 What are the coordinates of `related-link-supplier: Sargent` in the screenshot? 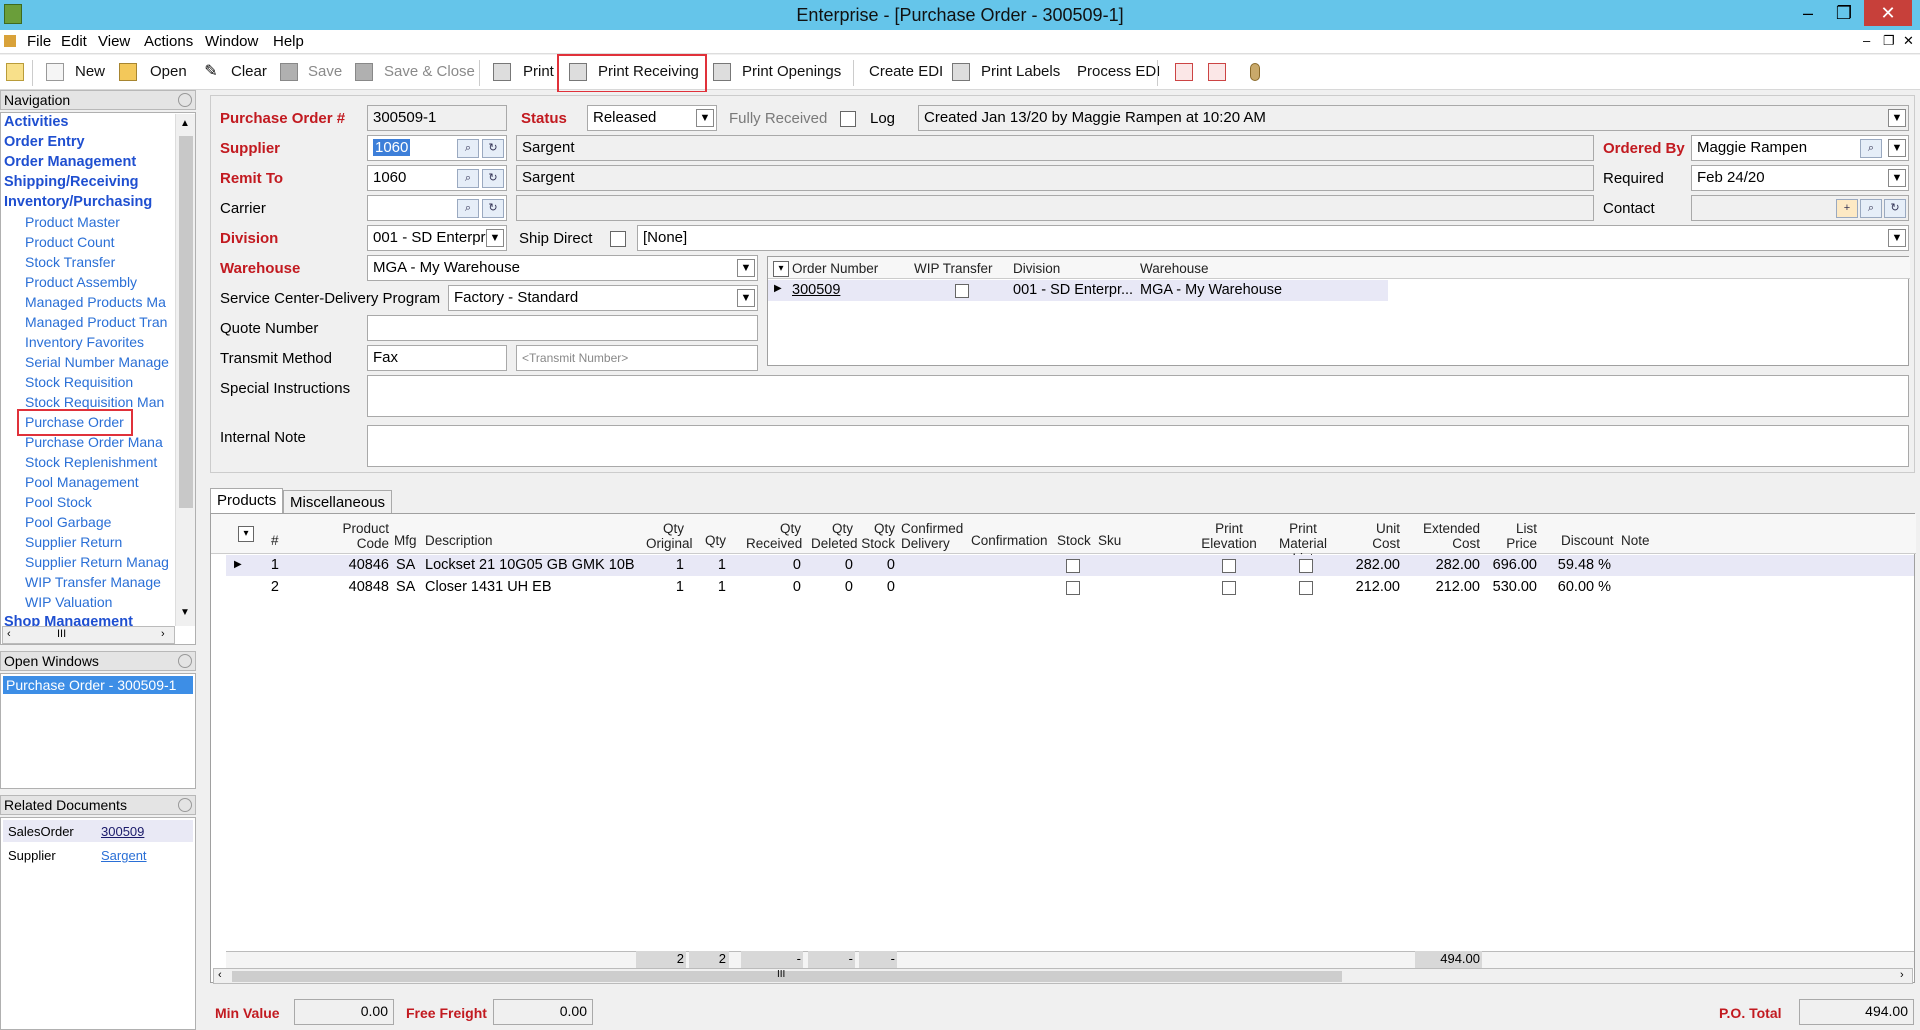 It's located at (124, 855).